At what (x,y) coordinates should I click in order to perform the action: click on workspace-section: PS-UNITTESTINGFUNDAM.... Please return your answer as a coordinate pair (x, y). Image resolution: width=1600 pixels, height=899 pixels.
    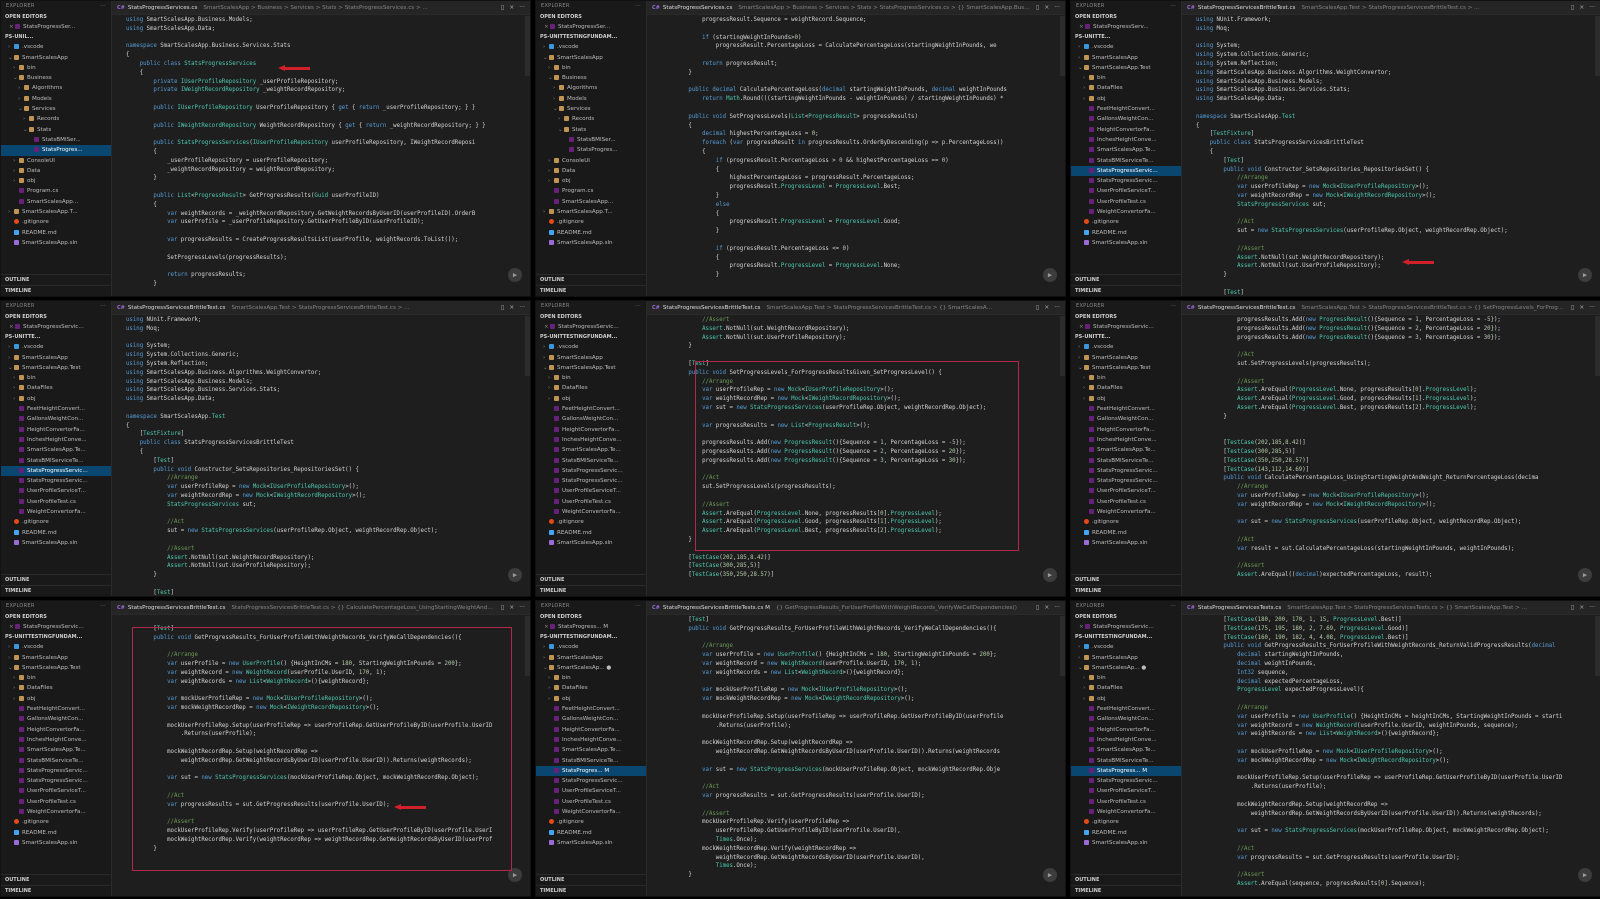
    Looking at the image, I should click on (591, 37).